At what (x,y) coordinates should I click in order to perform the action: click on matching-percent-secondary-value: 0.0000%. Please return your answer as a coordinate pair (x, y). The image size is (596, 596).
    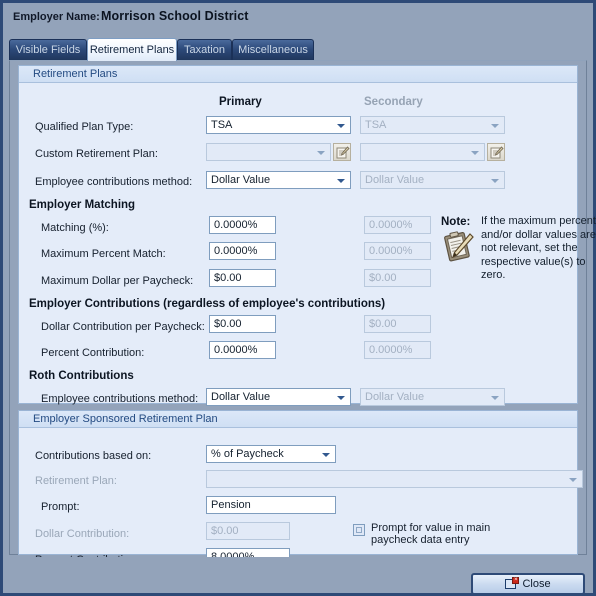
    Looking at the image, I should click on (391, 225).